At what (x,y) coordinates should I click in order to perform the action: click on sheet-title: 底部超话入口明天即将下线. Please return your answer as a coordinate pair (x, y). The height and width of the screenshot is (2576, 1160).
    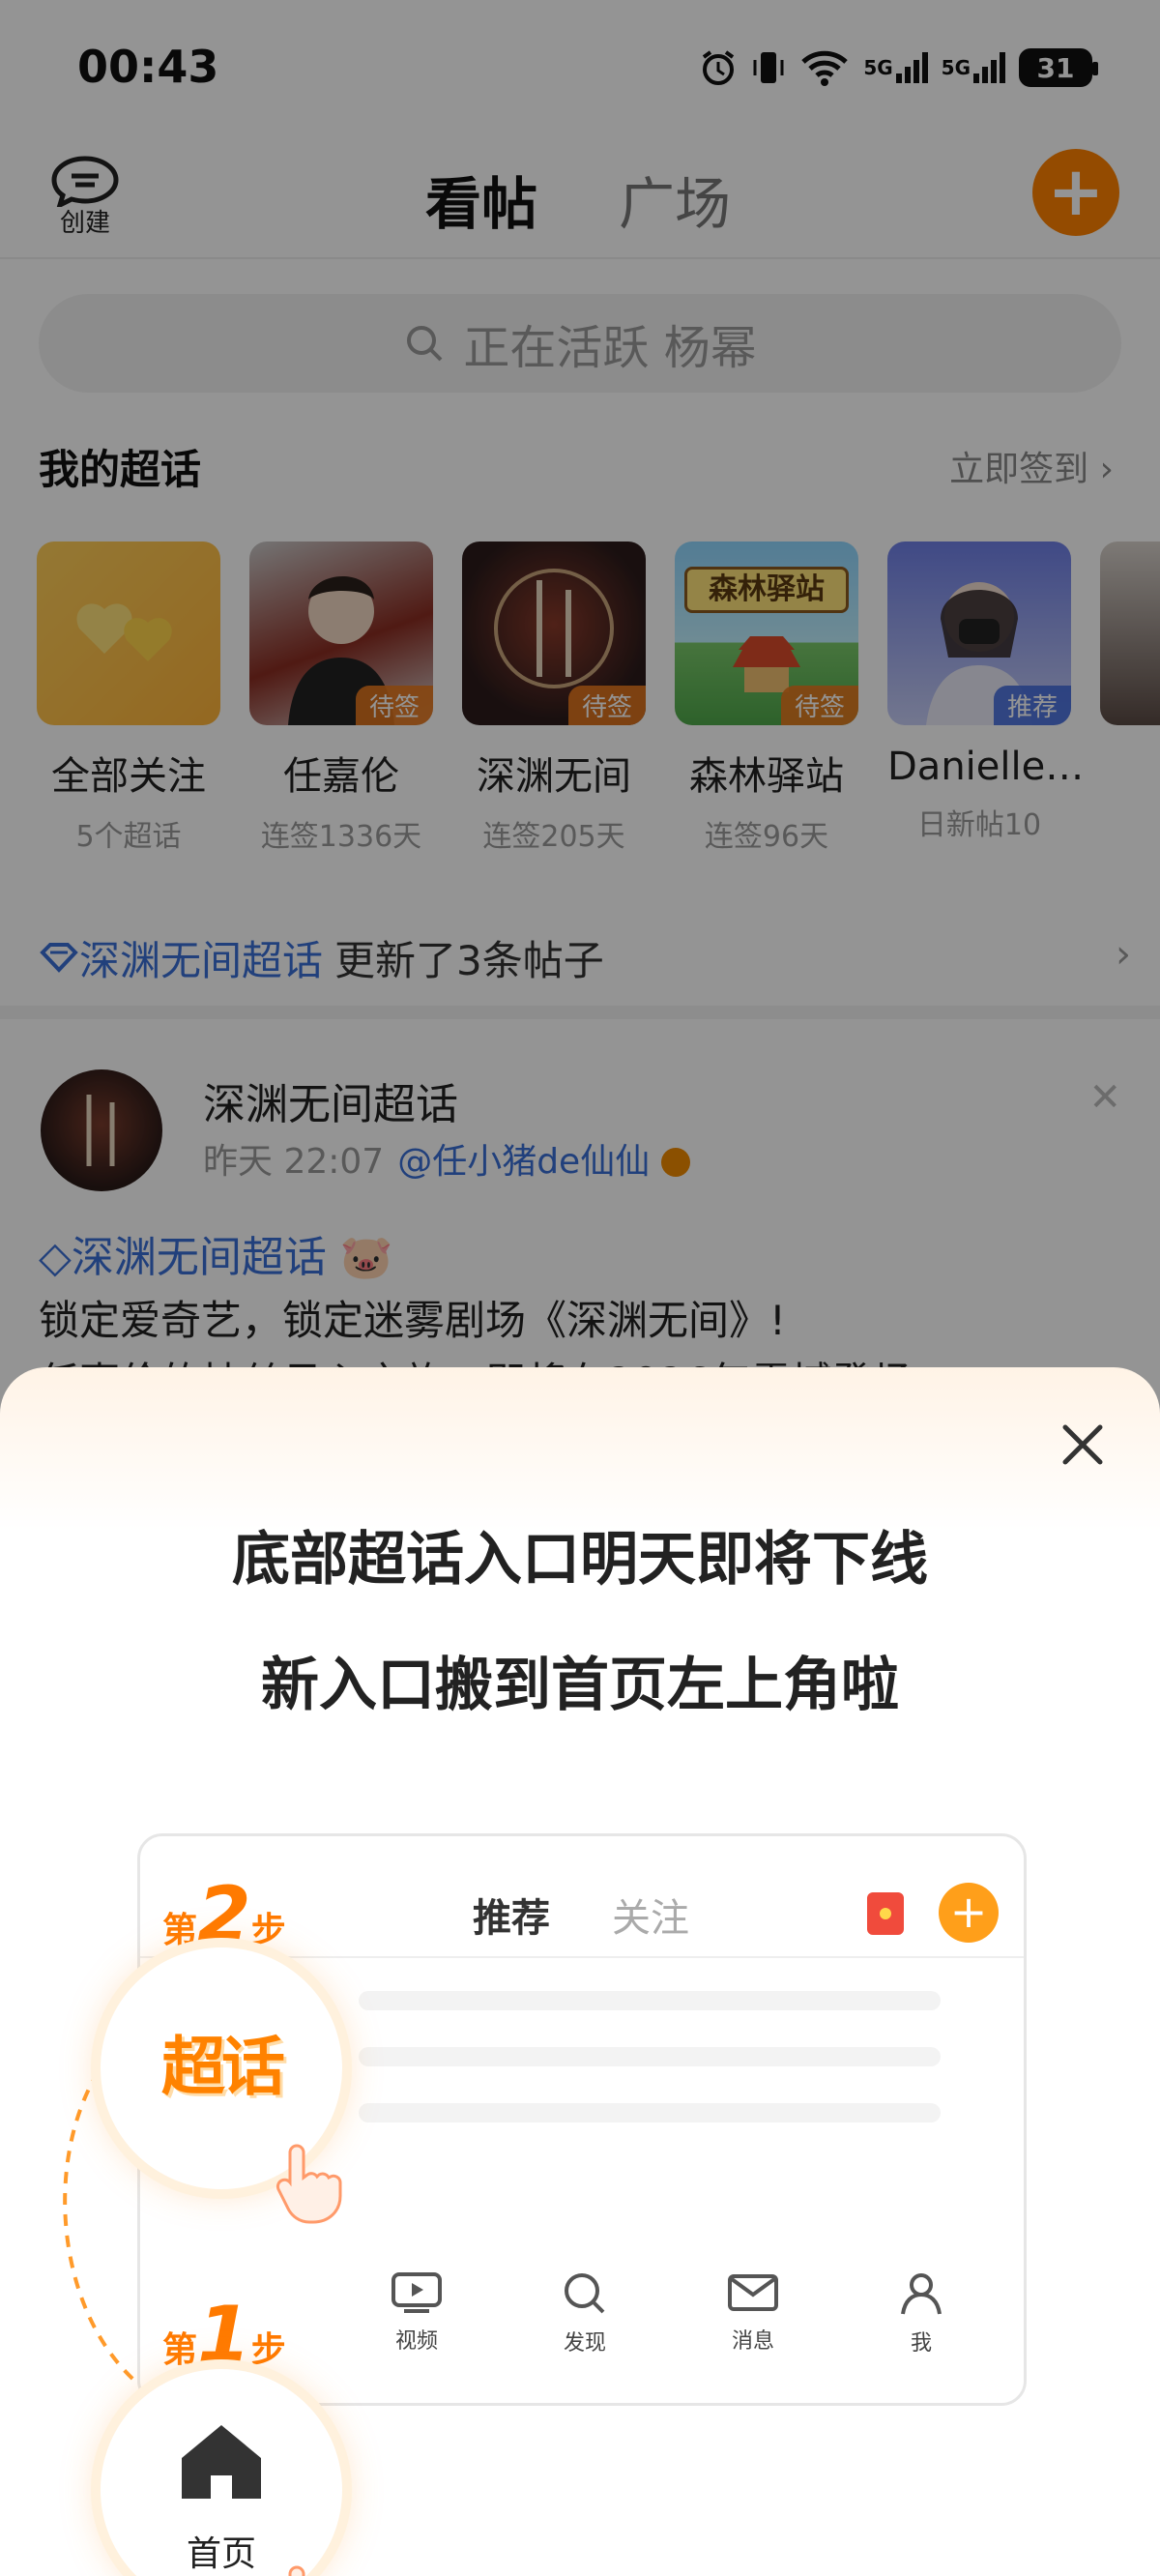
    Looking at the image, I should click on (580, 1560).